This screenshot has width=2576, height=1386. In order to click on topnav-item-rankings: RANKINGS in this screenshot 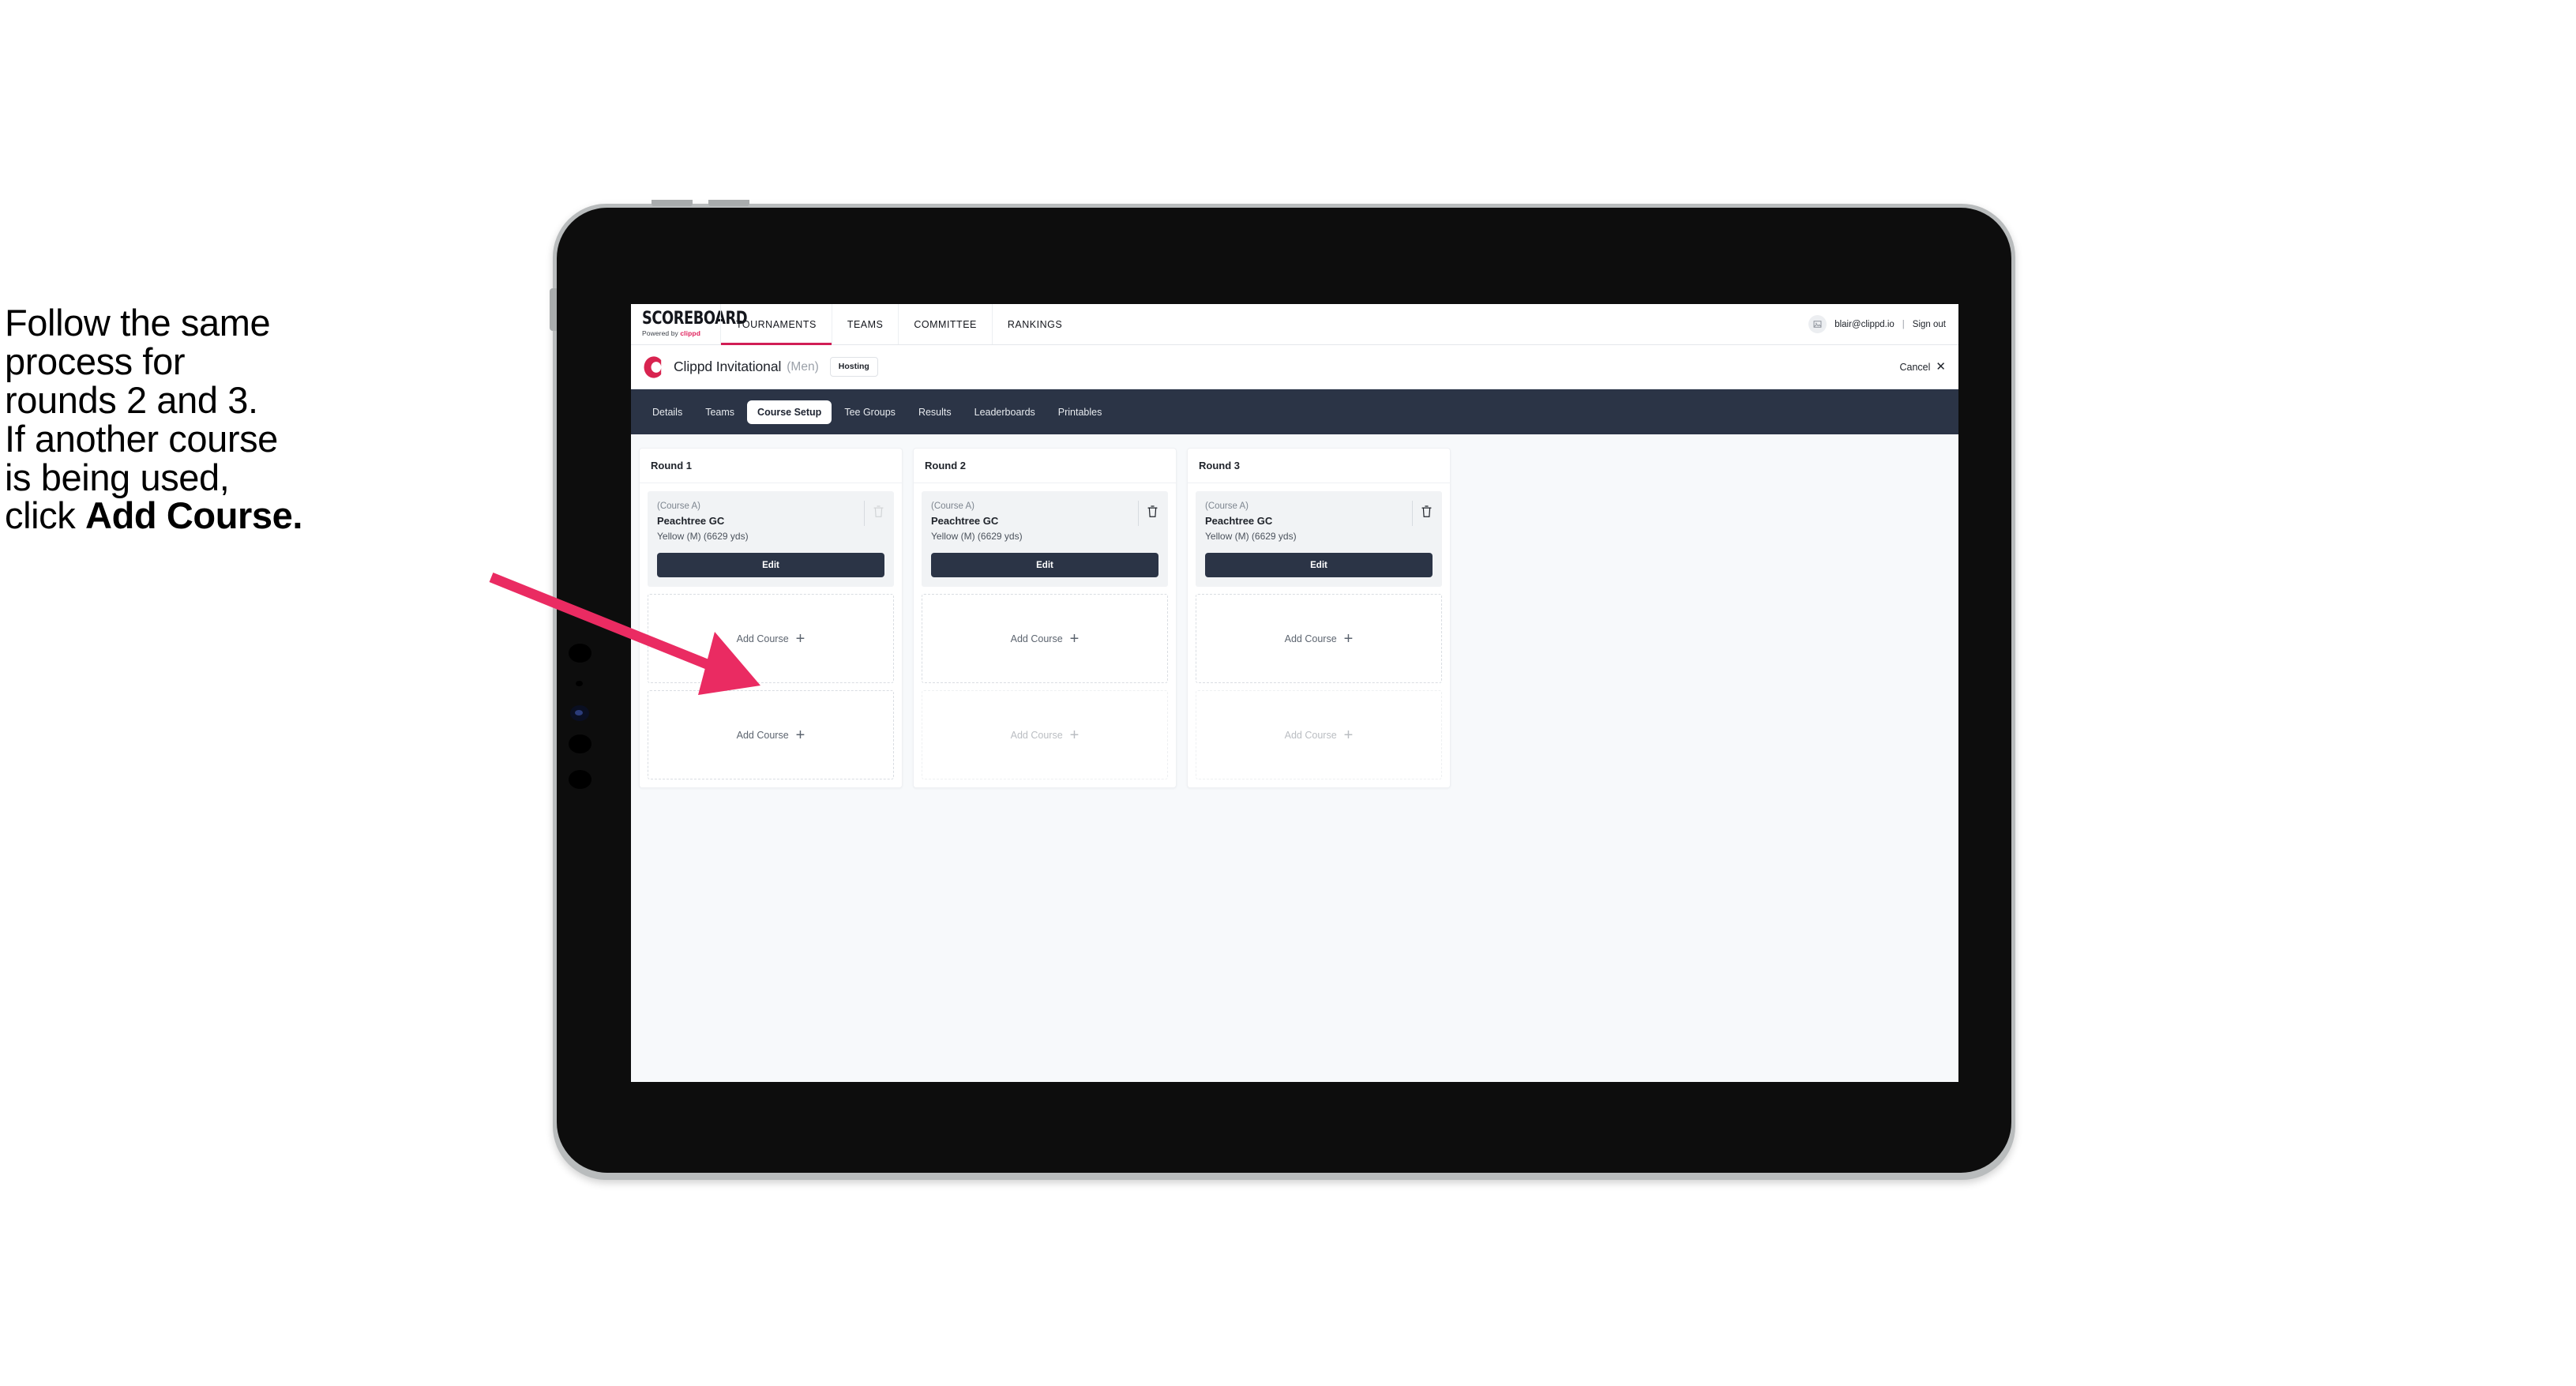, I will do `click(1034, 324)`.